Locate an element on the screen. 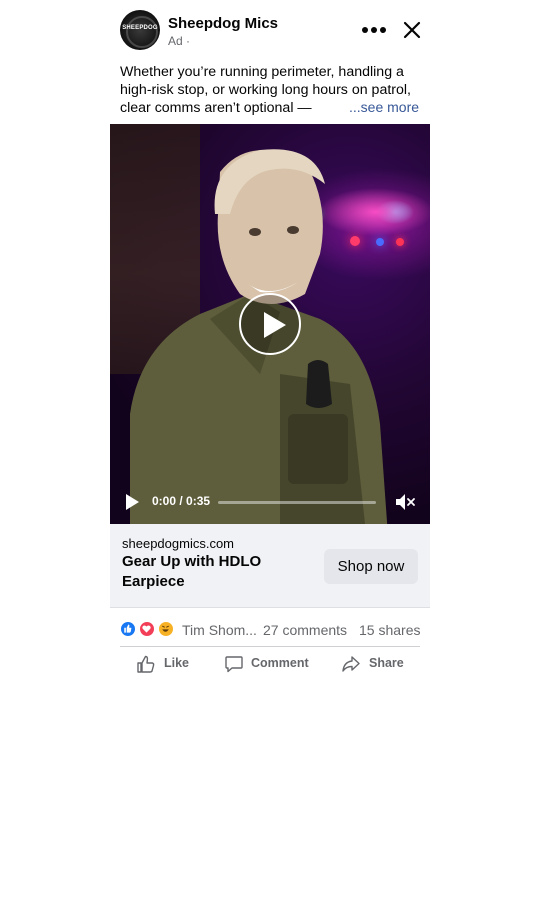 This screenshot has height=900, width=540. close-icon is located at coordinates (412, 30).